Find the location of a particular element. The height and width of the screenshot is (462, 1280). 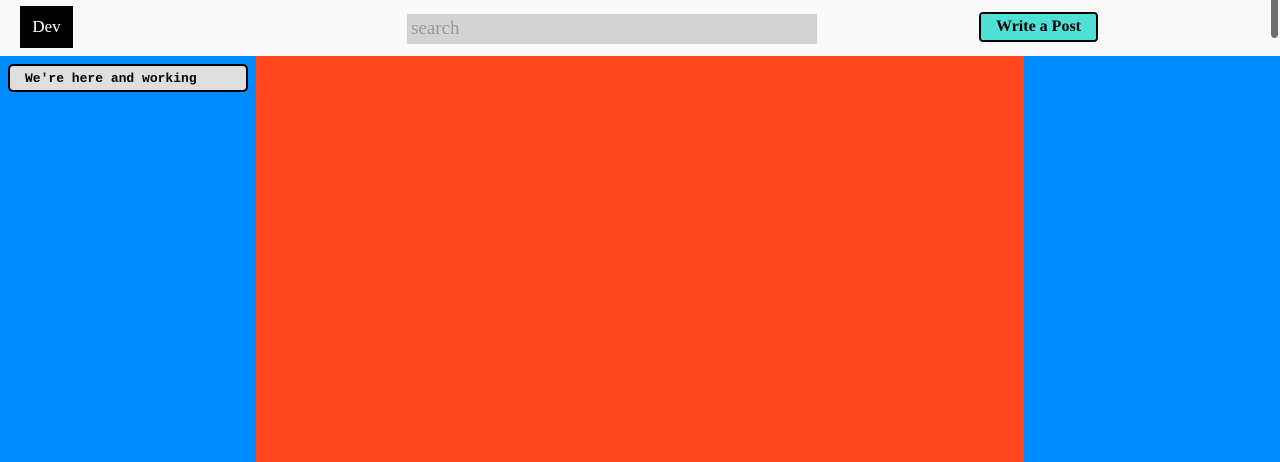

dev-logo: Dev is located at coordinates (46, 27).